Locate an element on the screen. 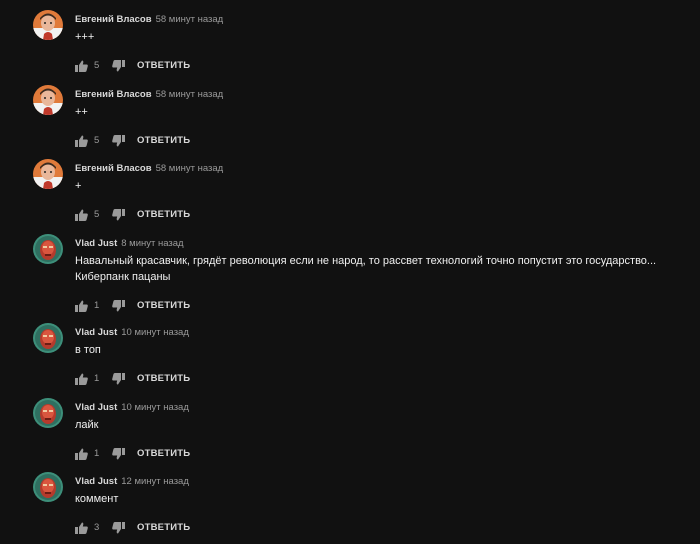 The width and height of the screenshot is (700, 544). comment-actions: 3 ОТВЕТИТЬ is located at coordinates (384, 527).